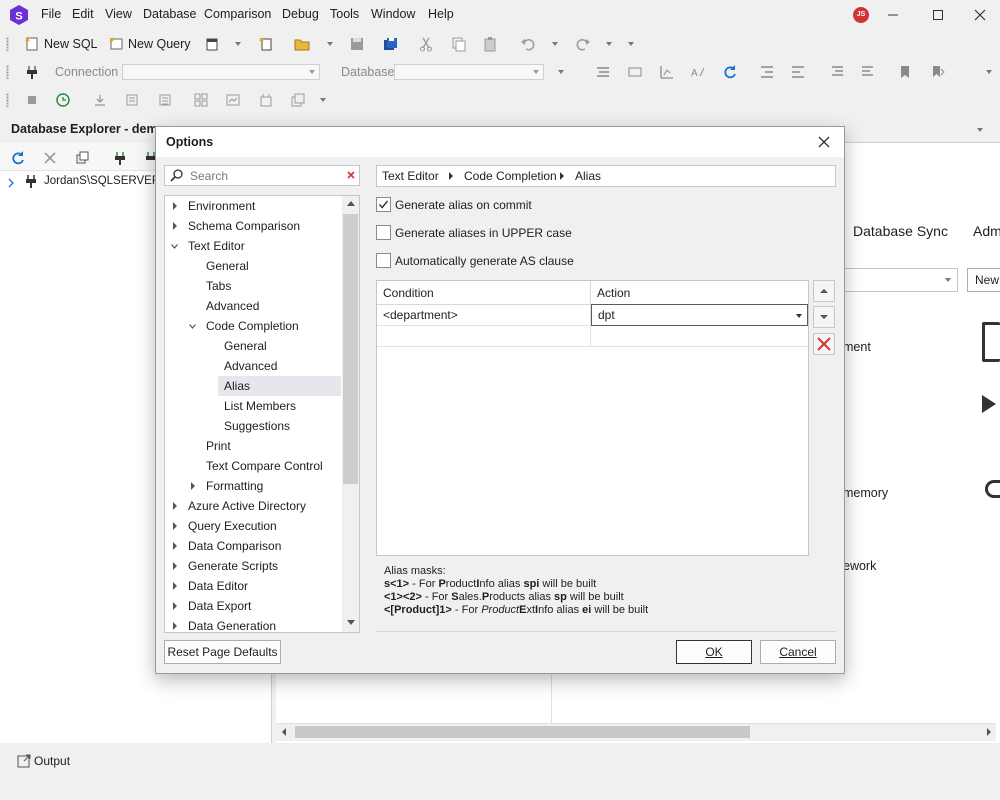 This screenshot has width=1000, height=800. I want to click on tree-item-data-export: Data Export, so click(263, 606).